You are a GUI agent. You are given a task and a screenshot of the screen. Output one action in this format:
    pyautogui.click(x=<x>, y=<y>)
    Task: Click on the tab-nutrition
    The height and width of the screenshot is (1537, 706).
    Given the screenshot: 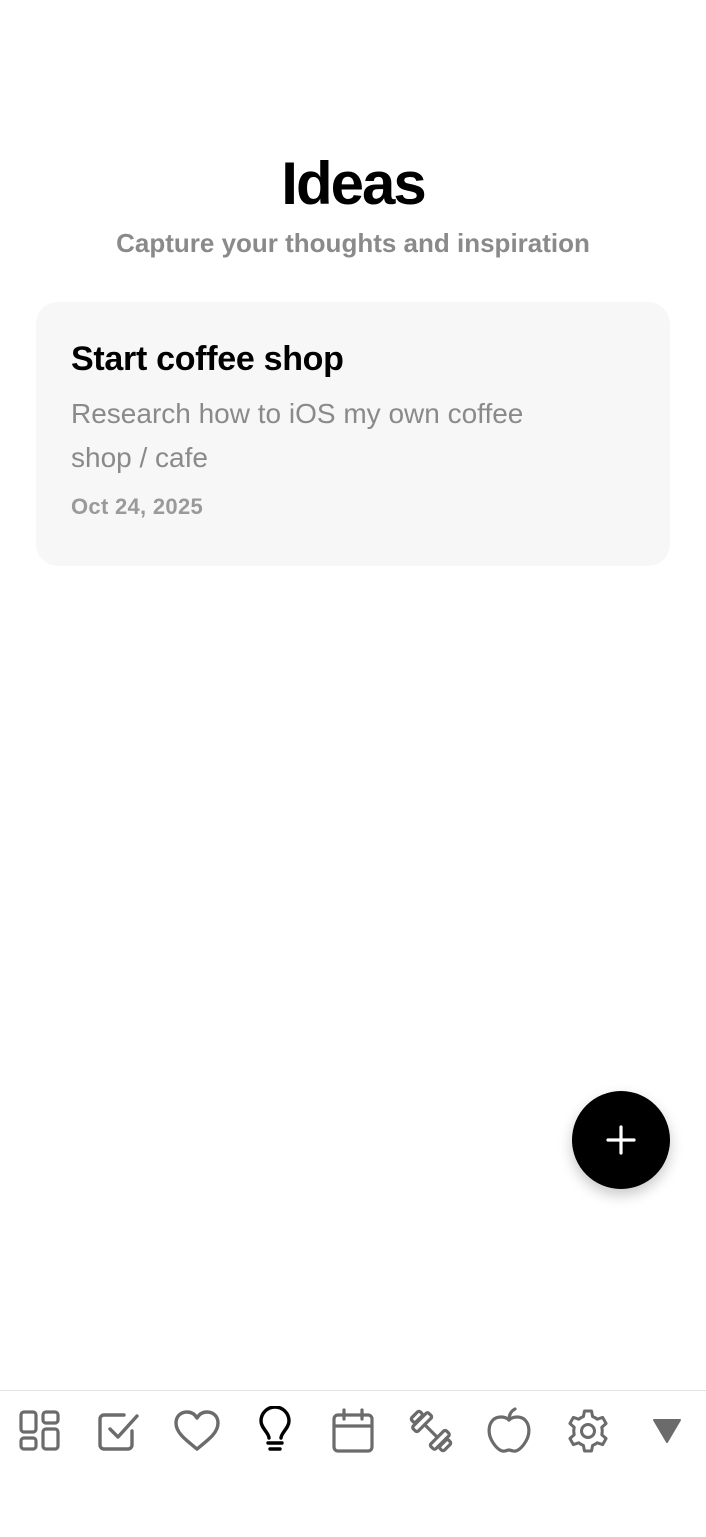 What is the action you would take?
    pyautogui.click(x=509, y=1431)
    